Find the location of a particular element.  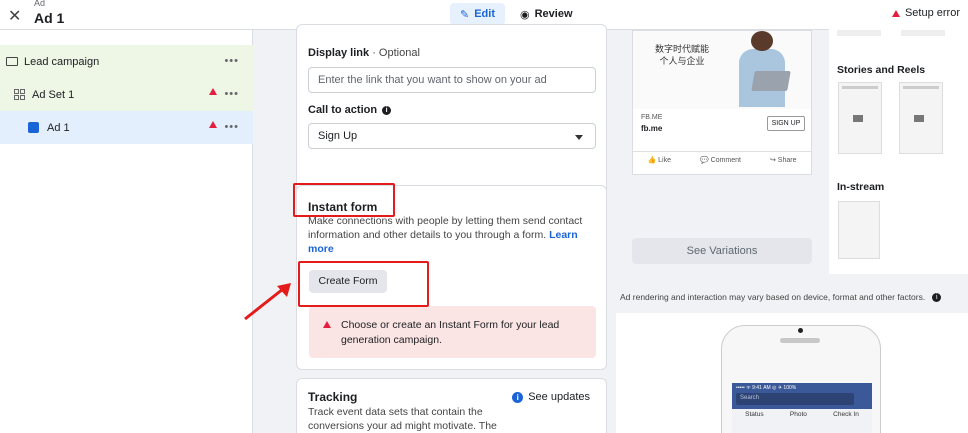

sidebar-item-label: Ad 1 is located at coordinates (58, 127).